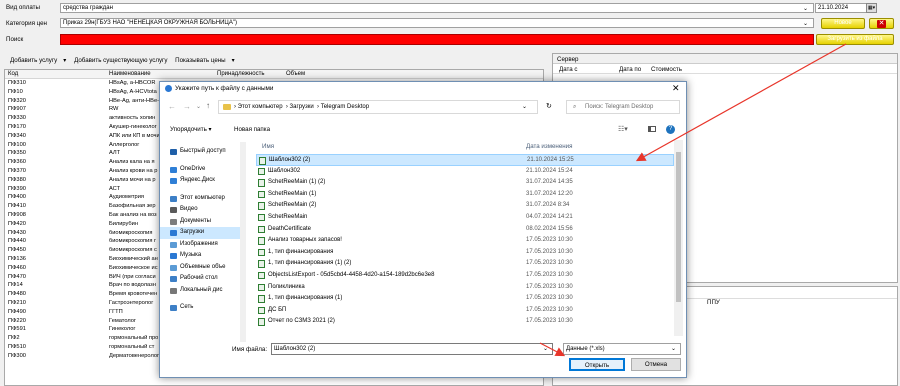  I want to click on nav-item: Рабочий стол, so click(200, 279).